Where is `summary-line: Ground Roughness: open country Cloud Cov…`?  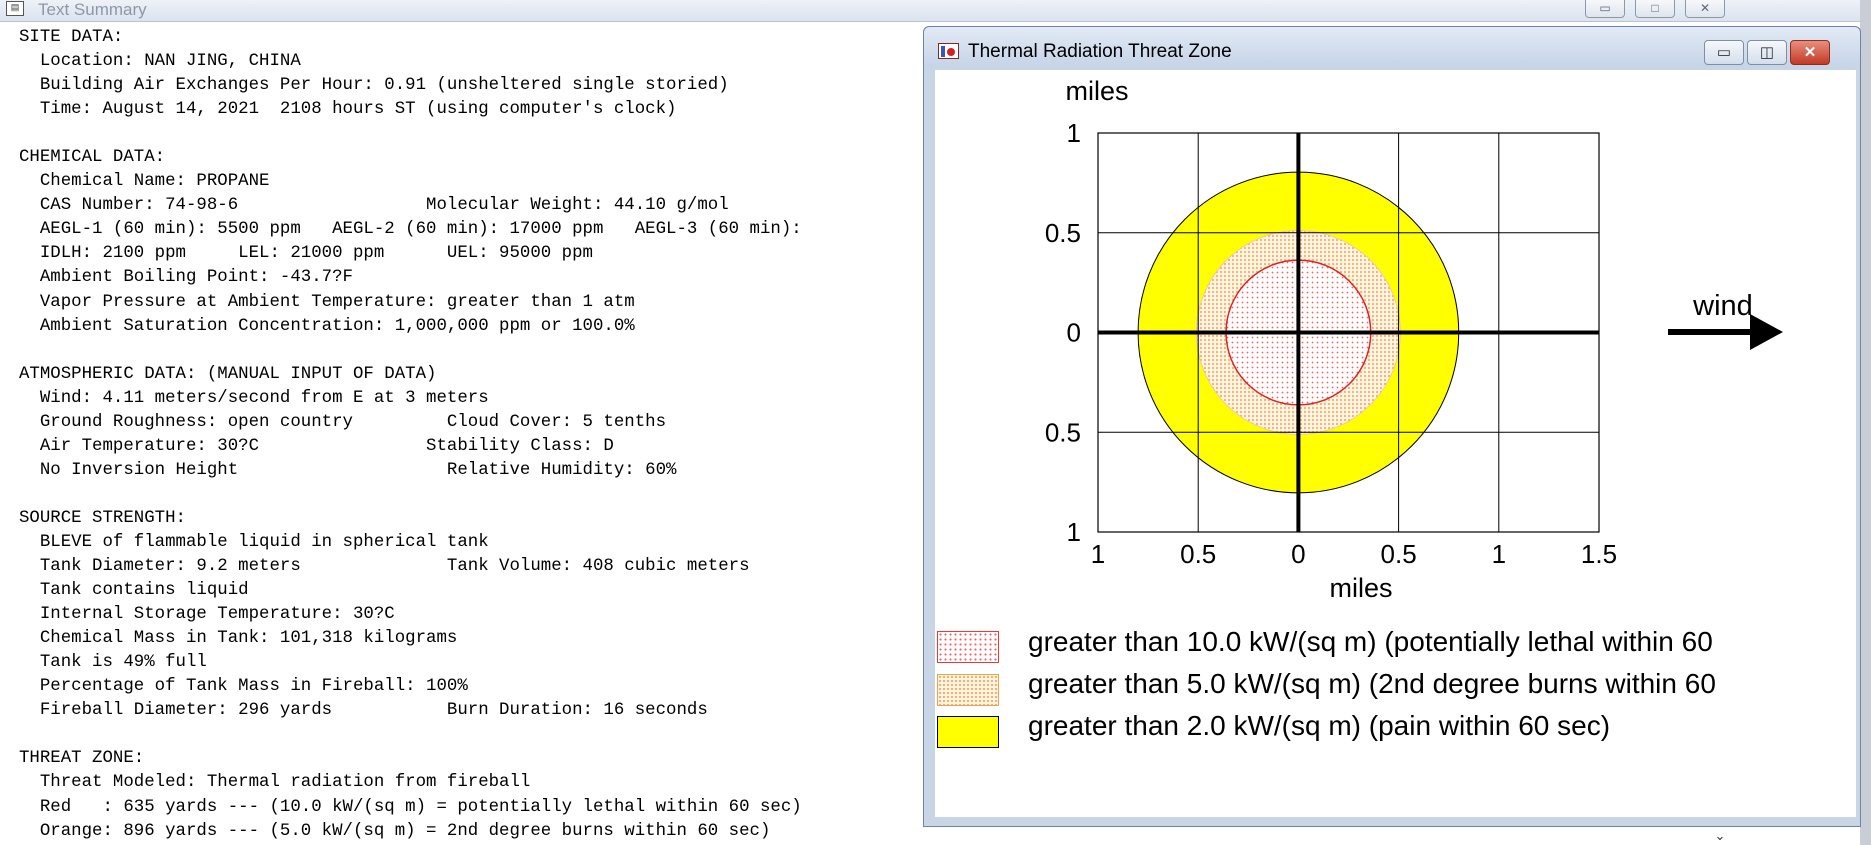
summary-line: Ground Roughness: open country Cloud Cov… is located at coordinates (343, 422).